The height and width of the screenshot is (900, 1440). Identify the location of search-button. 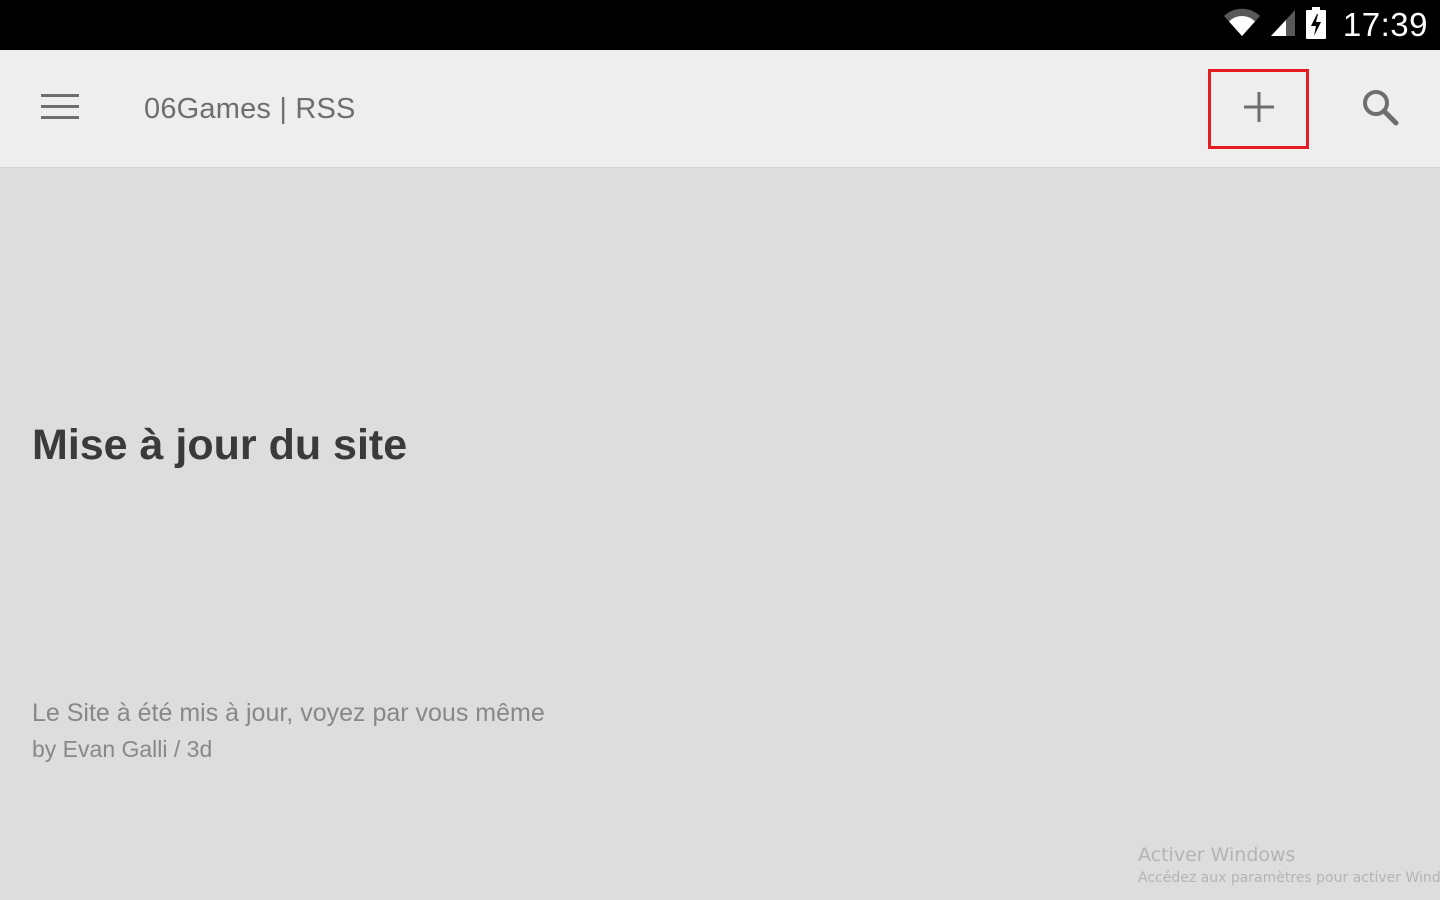
(1380, 109).